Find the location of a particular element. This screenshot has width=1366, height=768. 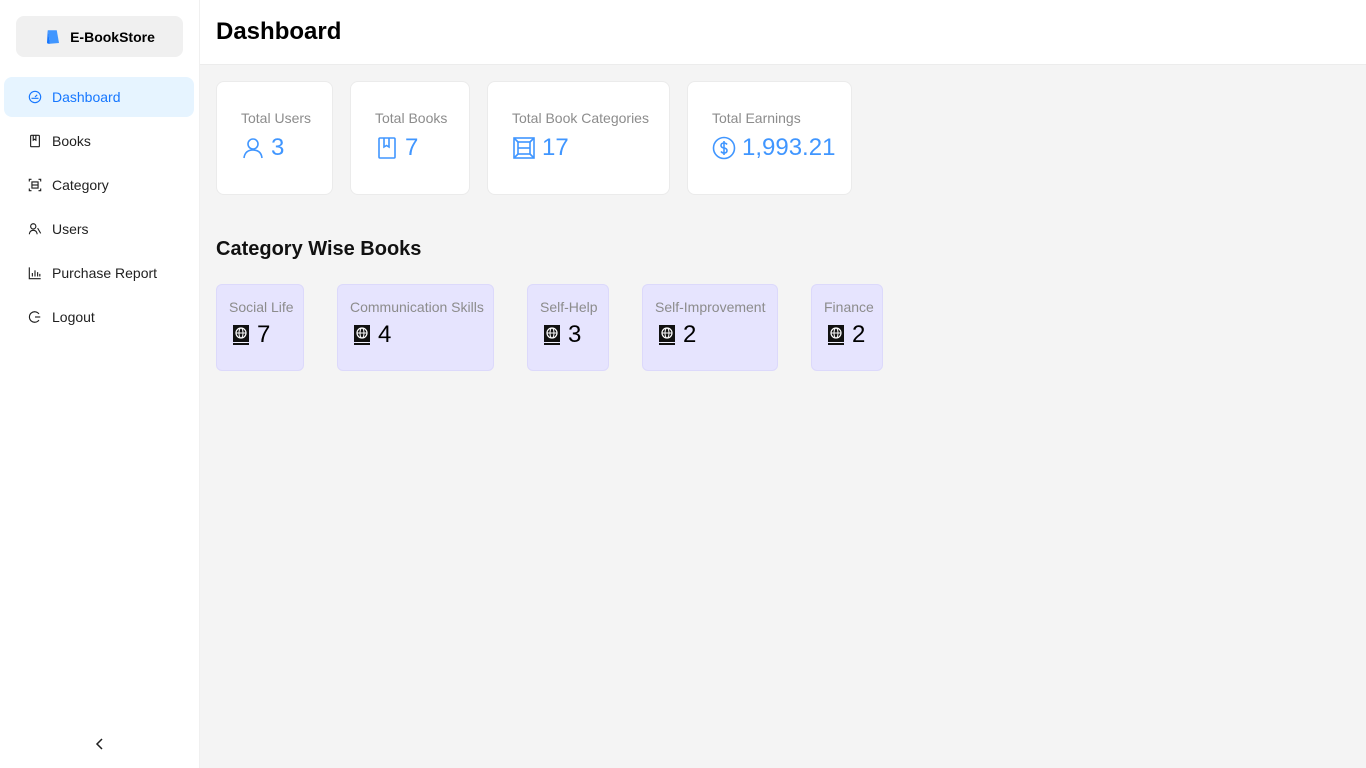

chevron-left-icon is located at coordinates (100, 744).